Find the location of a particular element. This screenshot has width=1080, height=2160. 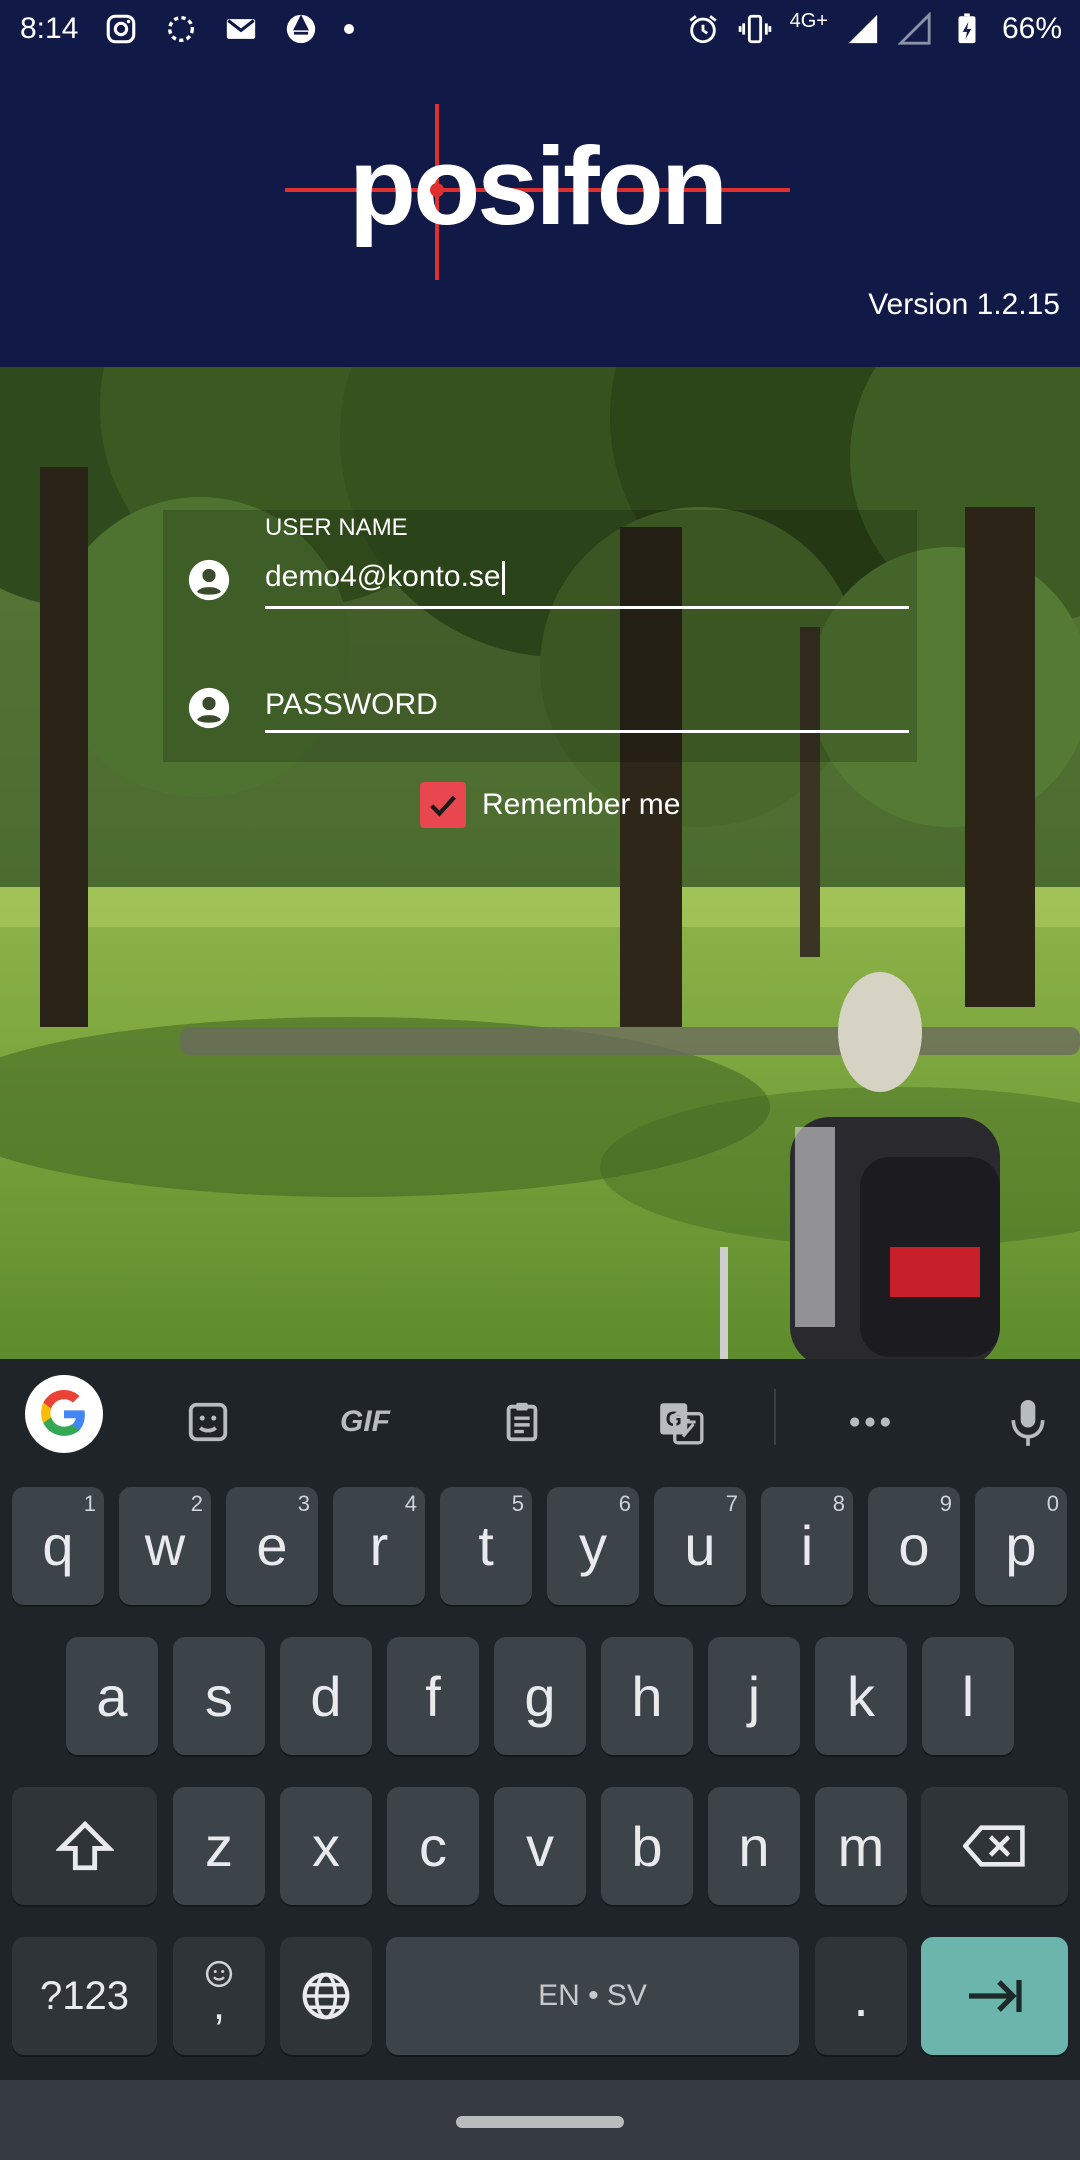

period-key: . is located at coordinates (861, 1996).